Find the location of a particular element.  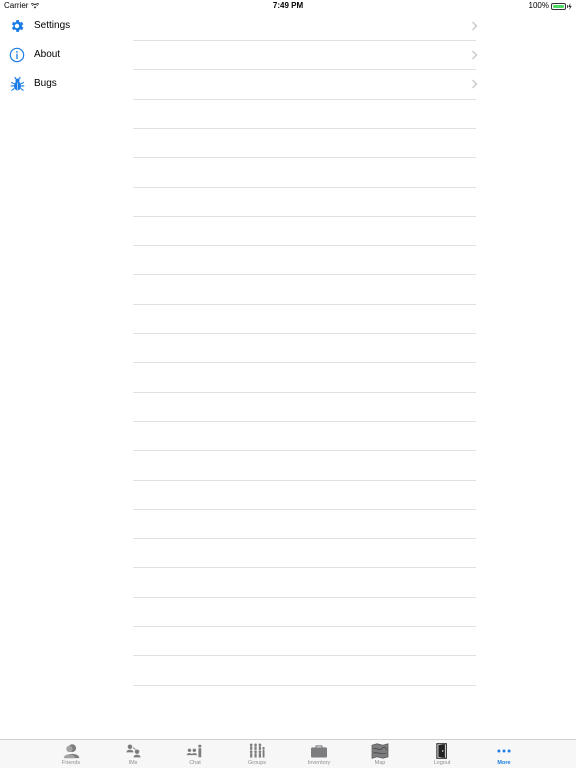

tab-label: Map is located at coordinates (380, 763).